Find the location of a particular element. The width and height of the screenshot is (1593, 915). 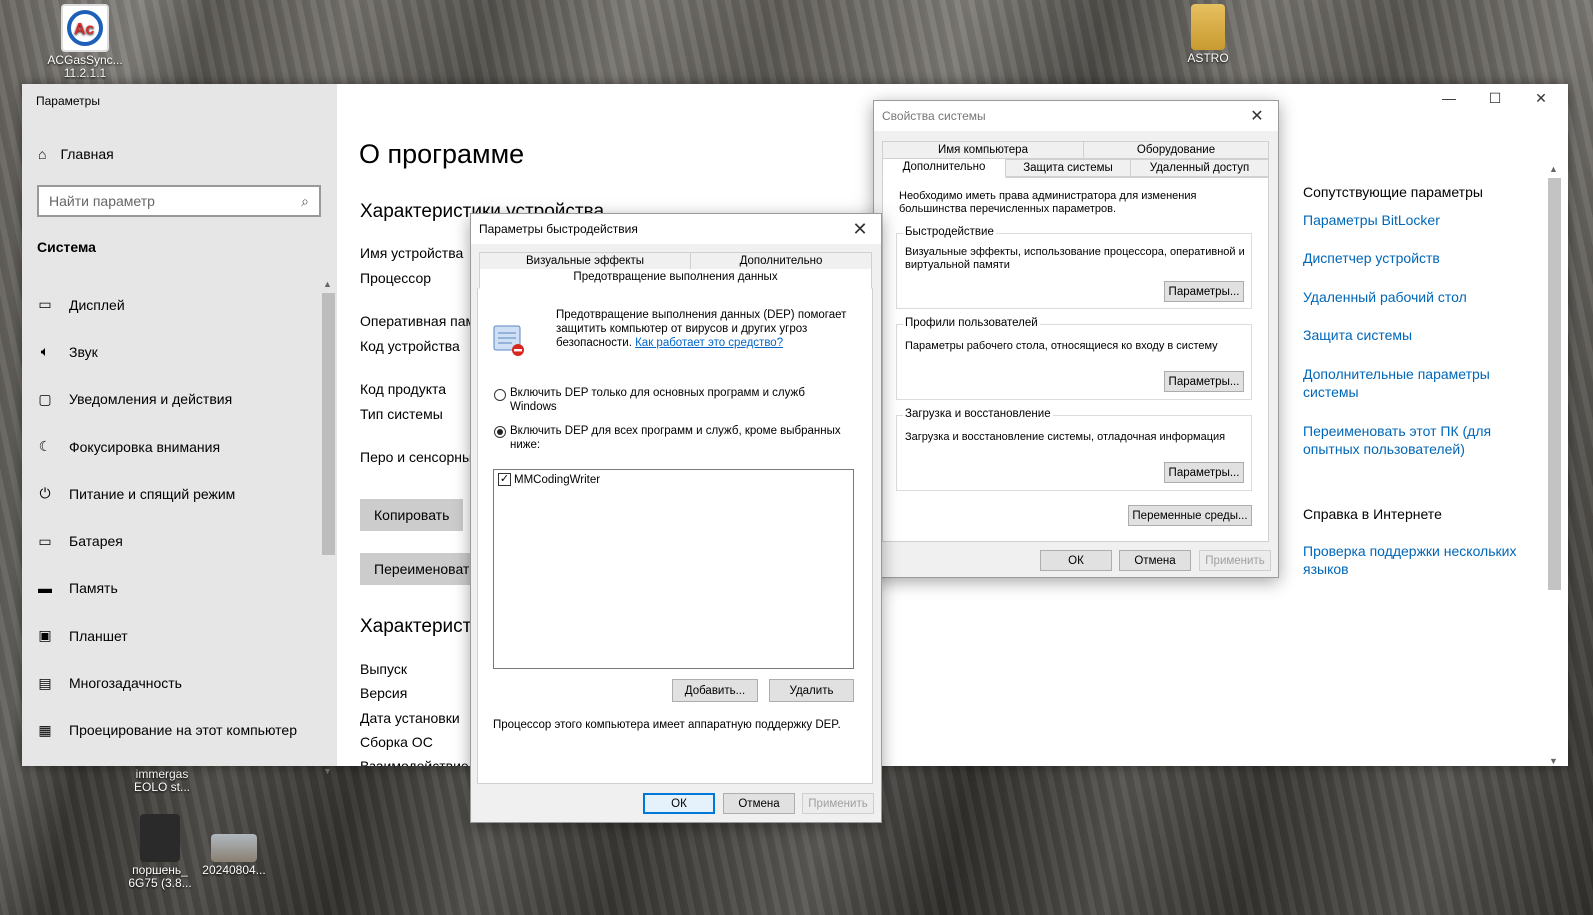

system-protection-link: Защита системы is located at coordinates (1418, 335).